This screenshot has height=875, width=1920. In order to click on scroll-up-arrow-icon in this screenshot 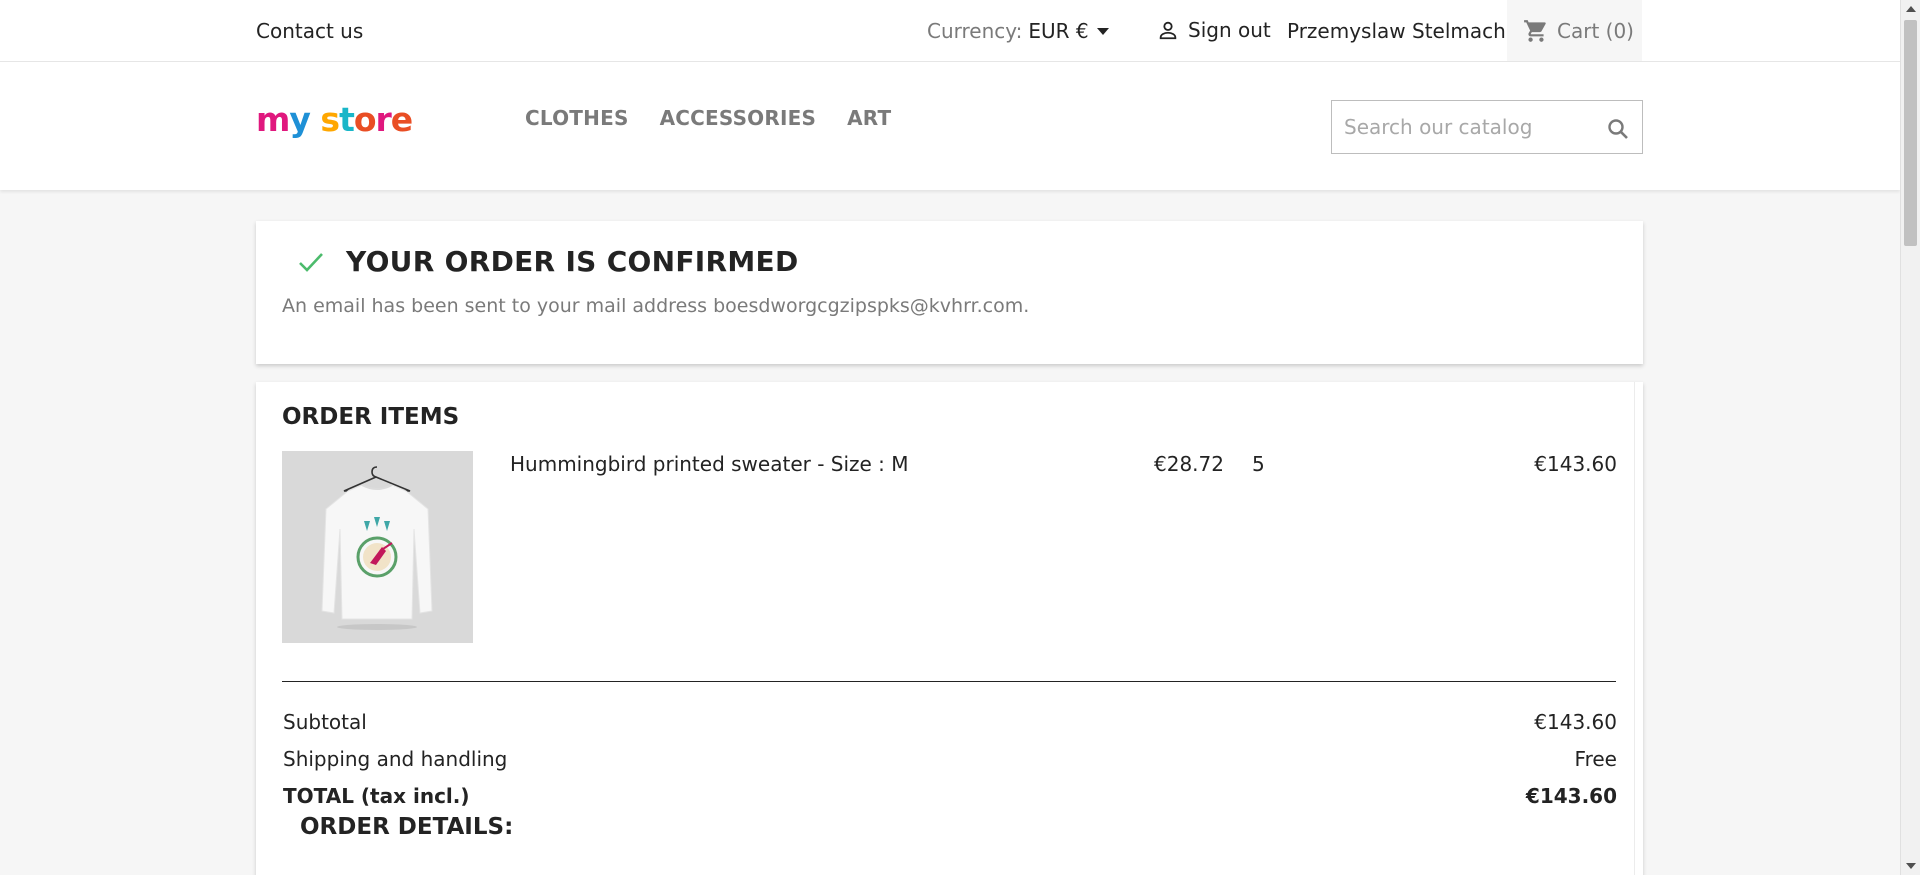, I will do `click(1911, 9)`.